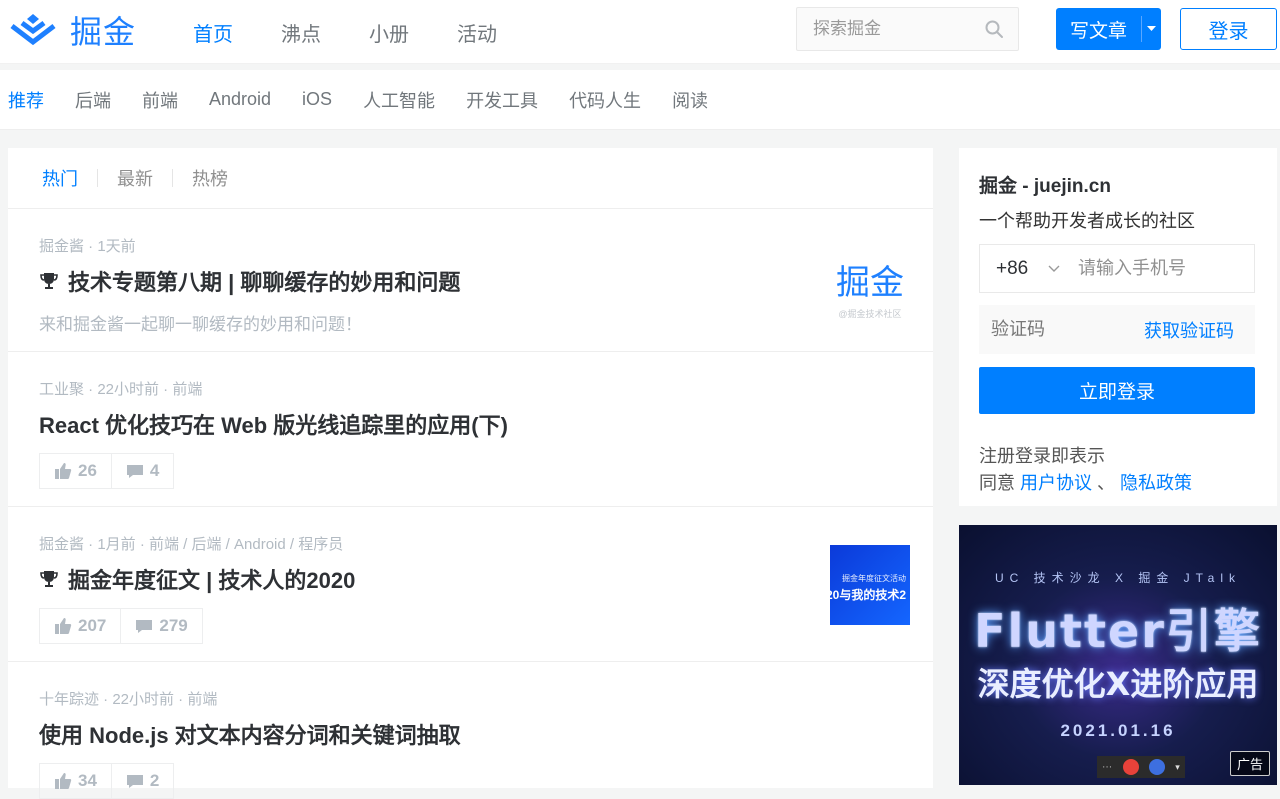  I want to click on category-reading: 阅读, so click(690, 100).